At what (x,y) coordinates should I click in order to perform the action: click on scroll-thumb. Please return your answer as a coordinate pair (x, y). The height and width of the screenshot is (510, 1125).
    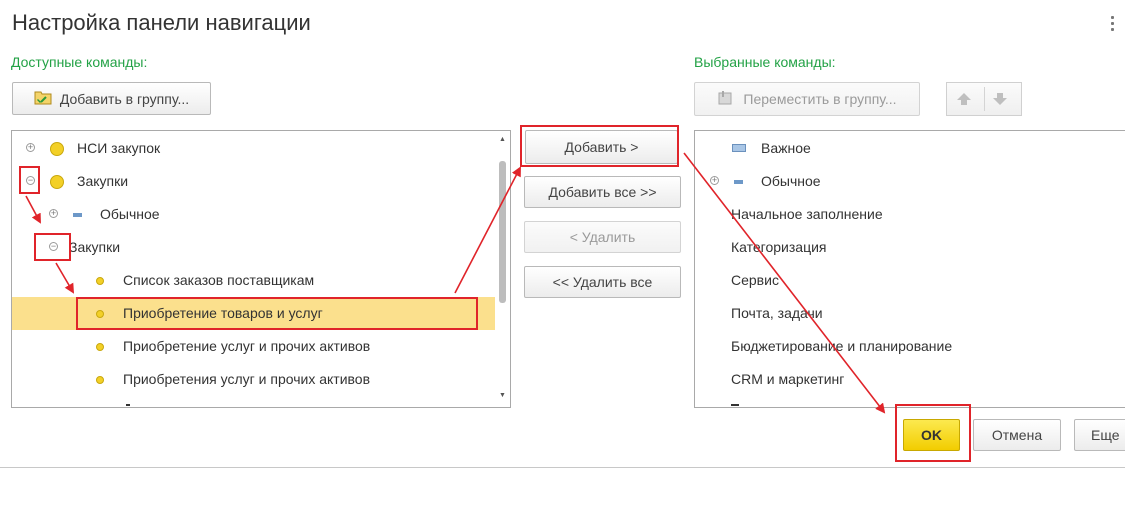
    Looking at the image, I should click on (502, 232).